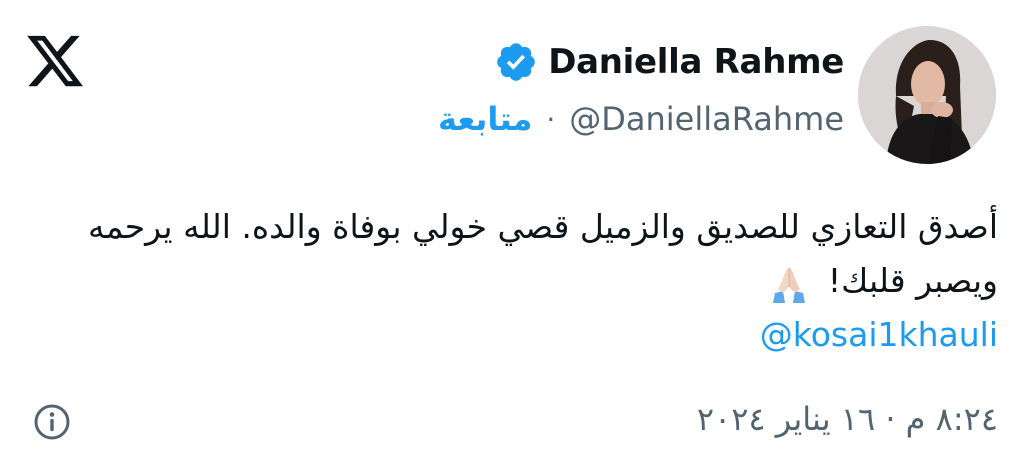 The image size is (1020, 471). I want to click on author-handle: @DaniellaRahme, so click(706, 119).